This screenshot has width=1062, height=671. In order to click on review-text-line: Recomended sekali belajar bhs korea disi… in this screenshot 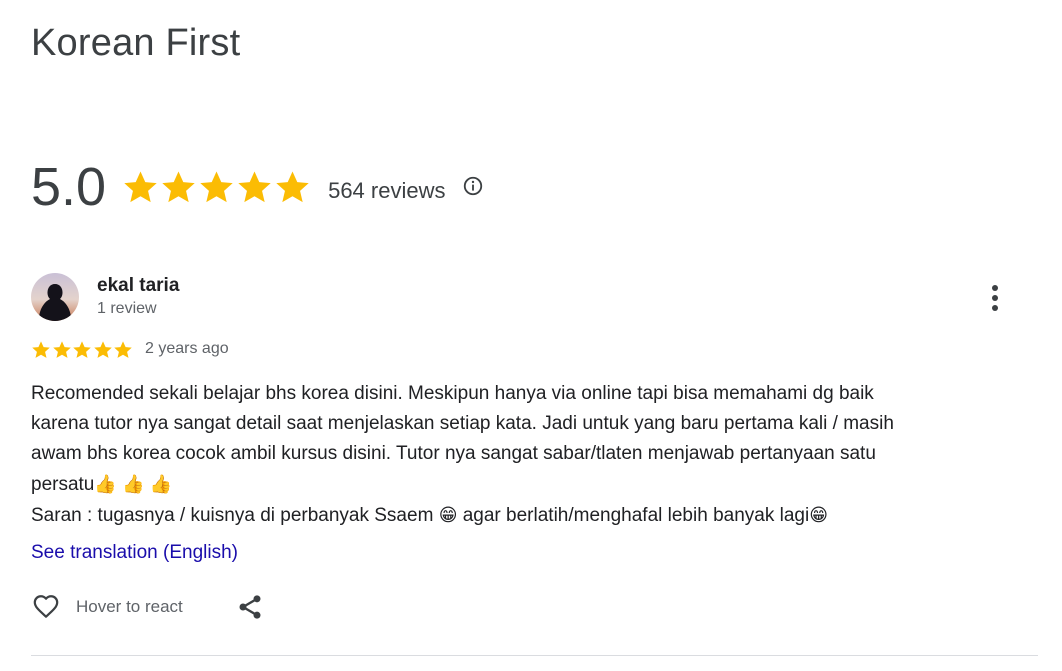, I will do `click(452, 393)`.